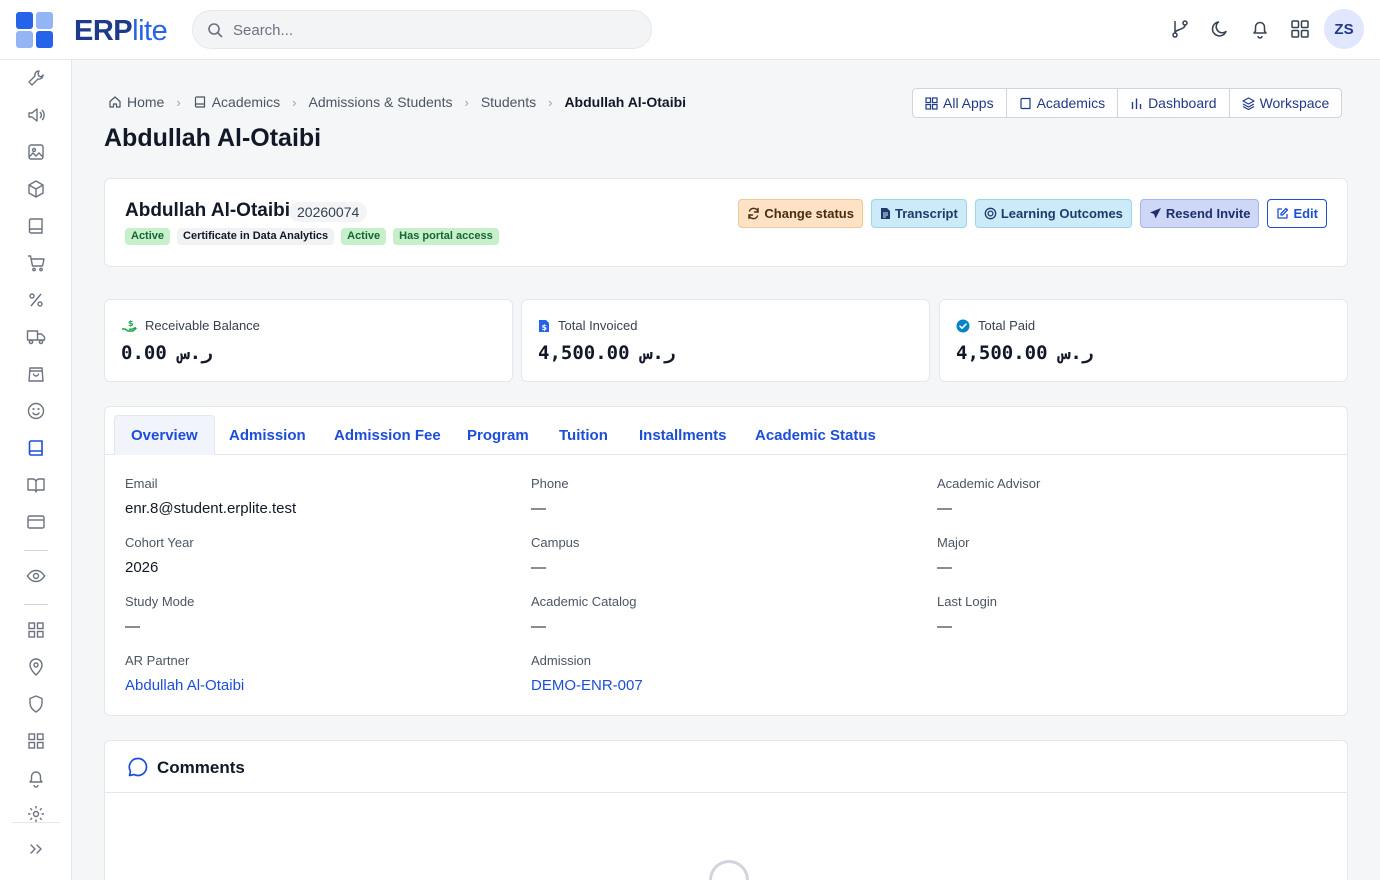 The height and width of the screenshot is (880, 1380). Describe the element at coordinates (36, 152) in the screenshot. I see `image-icon` at that location.